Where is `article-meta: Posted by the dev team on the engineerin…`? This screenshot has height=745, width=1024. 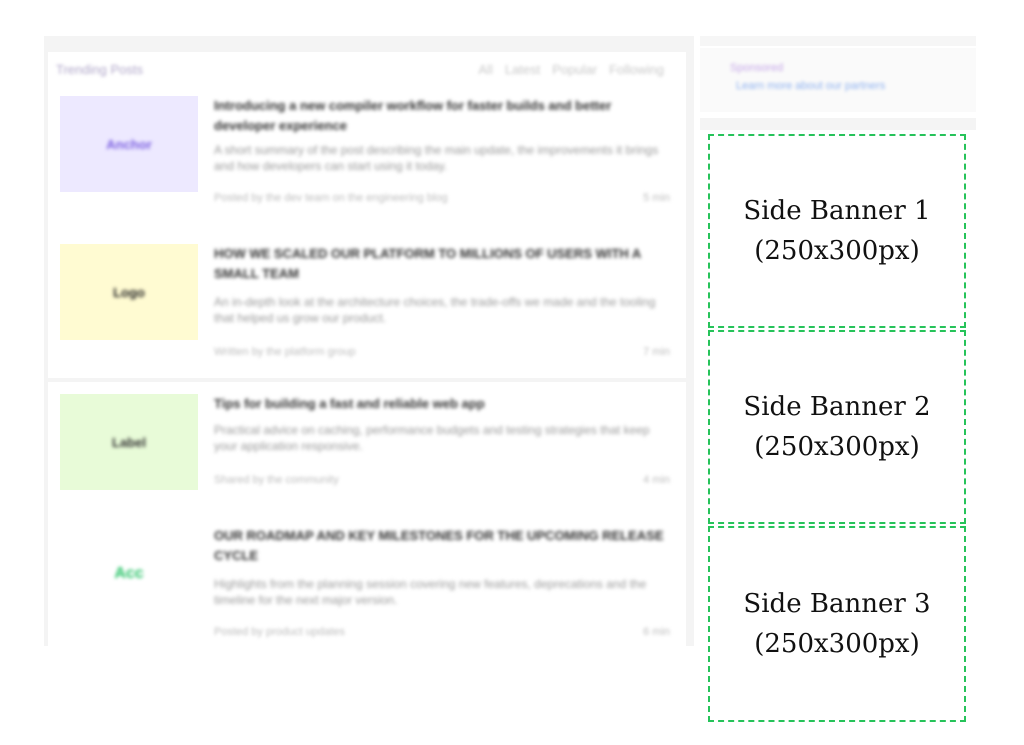
article-meta: Posted by the dev team on the engineerin… is located at coordinates (442, 198).